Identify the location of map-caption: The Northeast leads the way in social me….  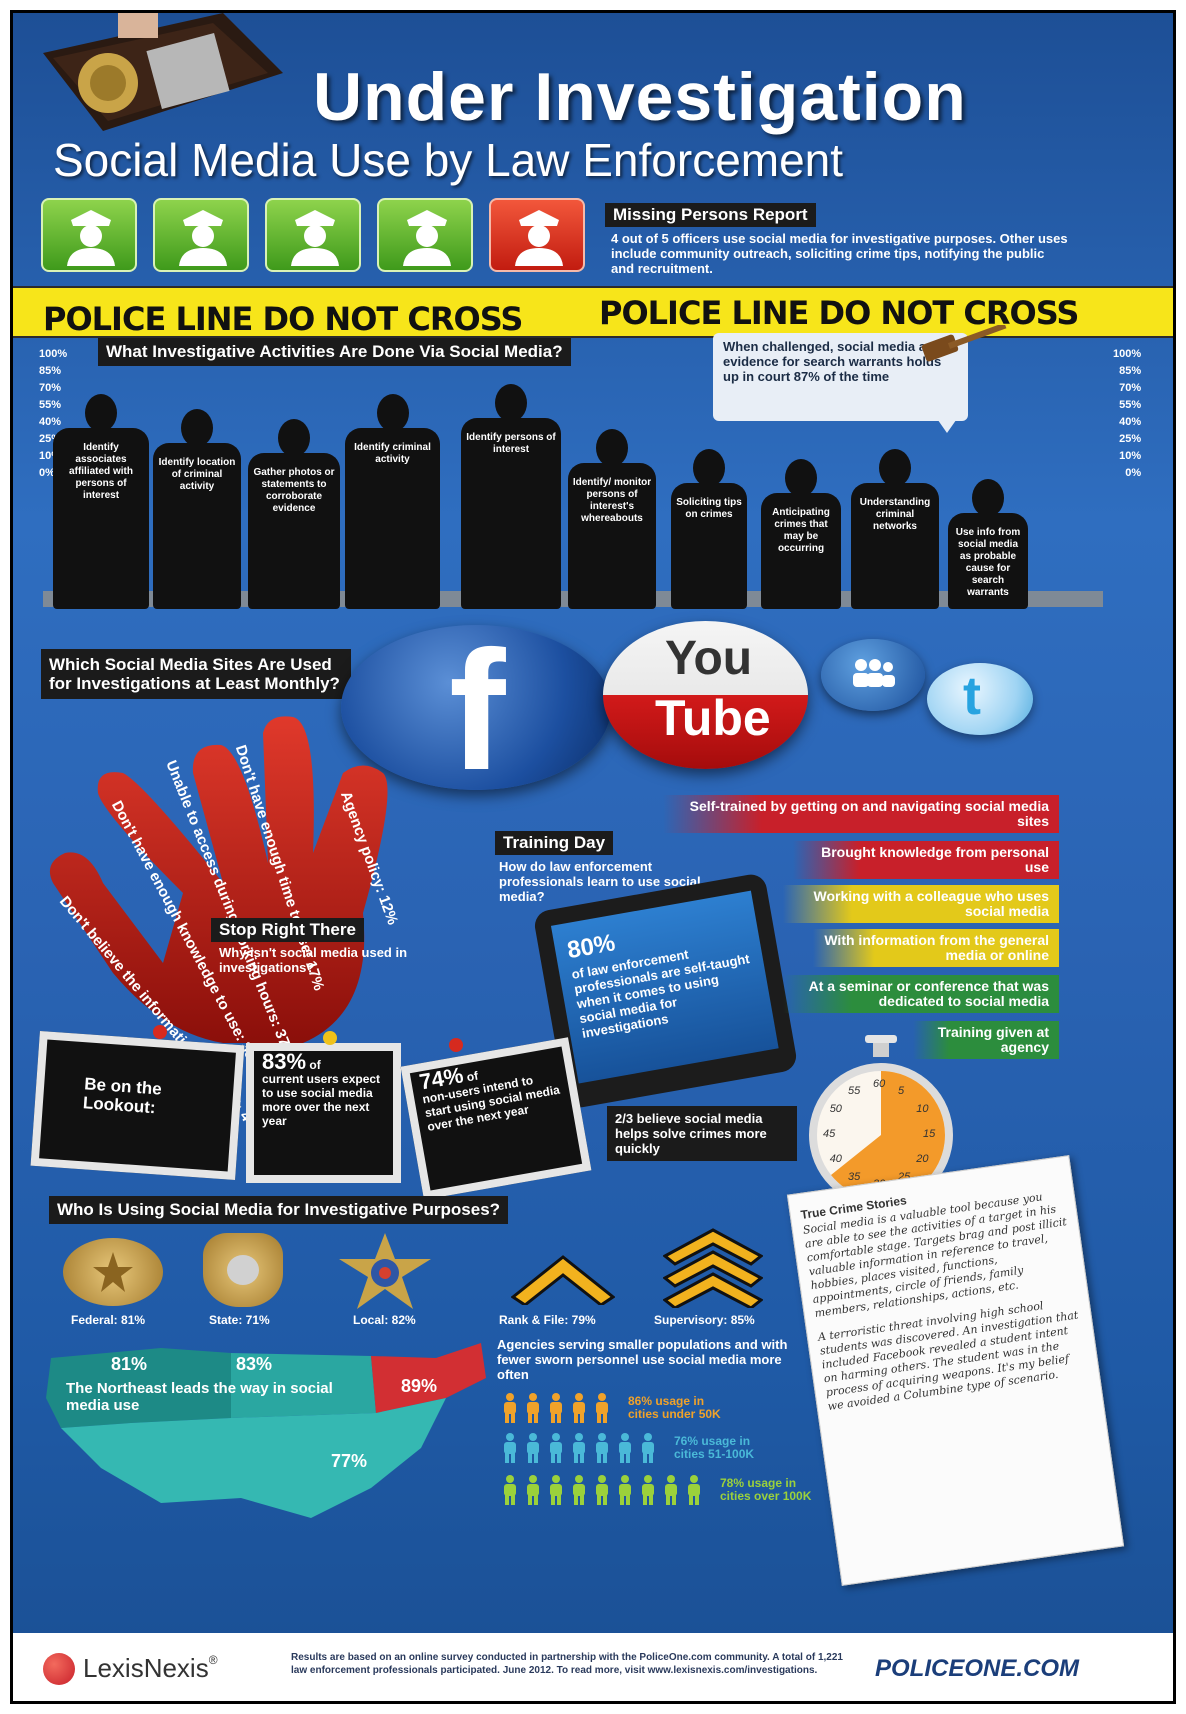
(199, 1397).